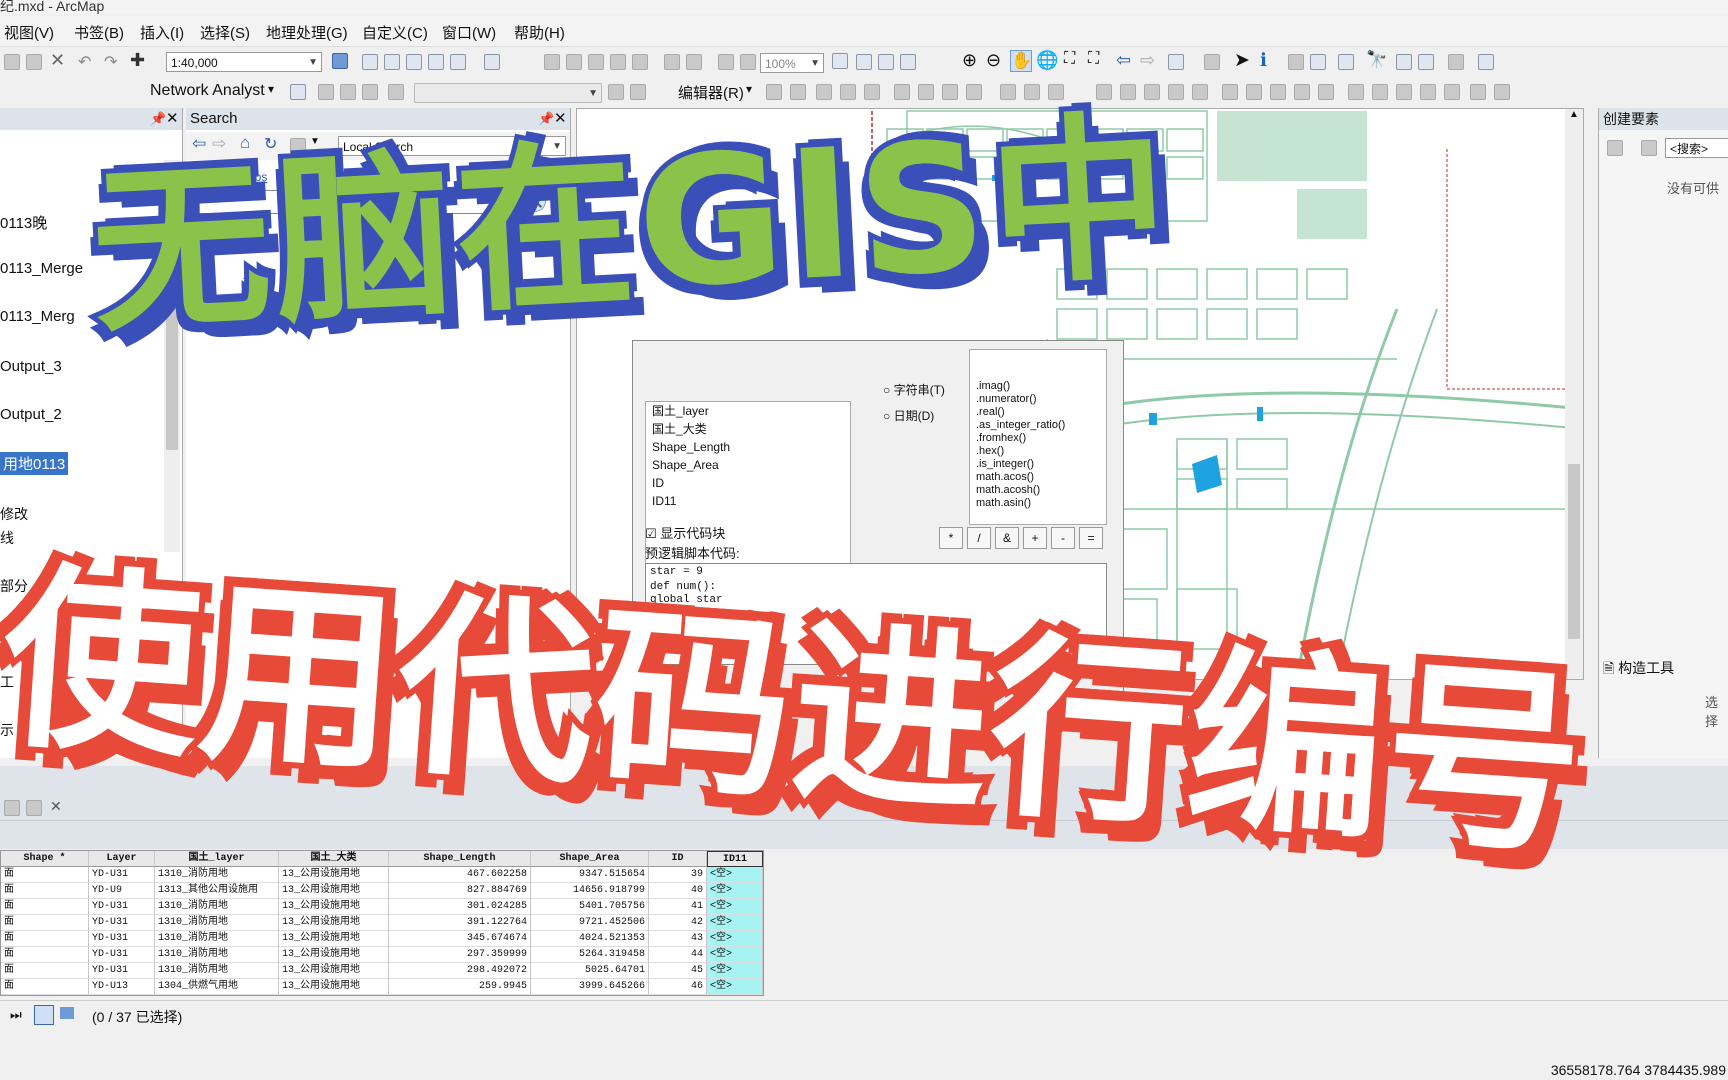 Image resolution: width=1728 pixels, height=1080 pixels. What do you see at coordinates (1649, 148) in the screenshot?
I see `template-view-icon` at bounding box center [1649, 148].